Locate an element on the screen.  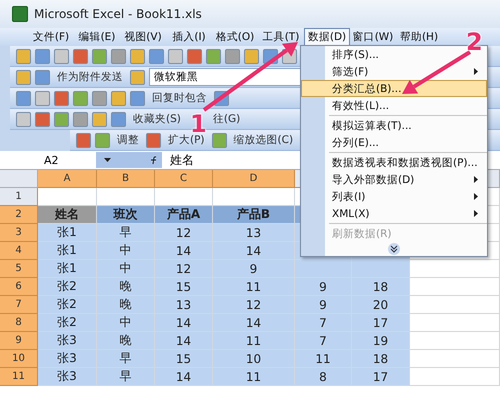
menu-item: 帮助(H) is located at coordinates (419, 37).